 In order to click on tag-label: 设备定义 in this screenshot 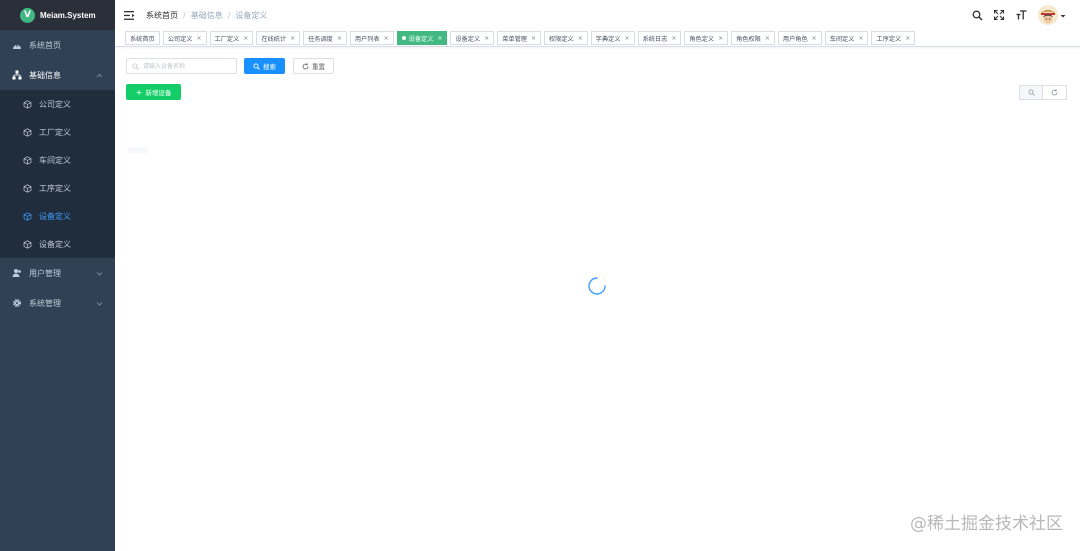, I will do `click(468, 39)`.